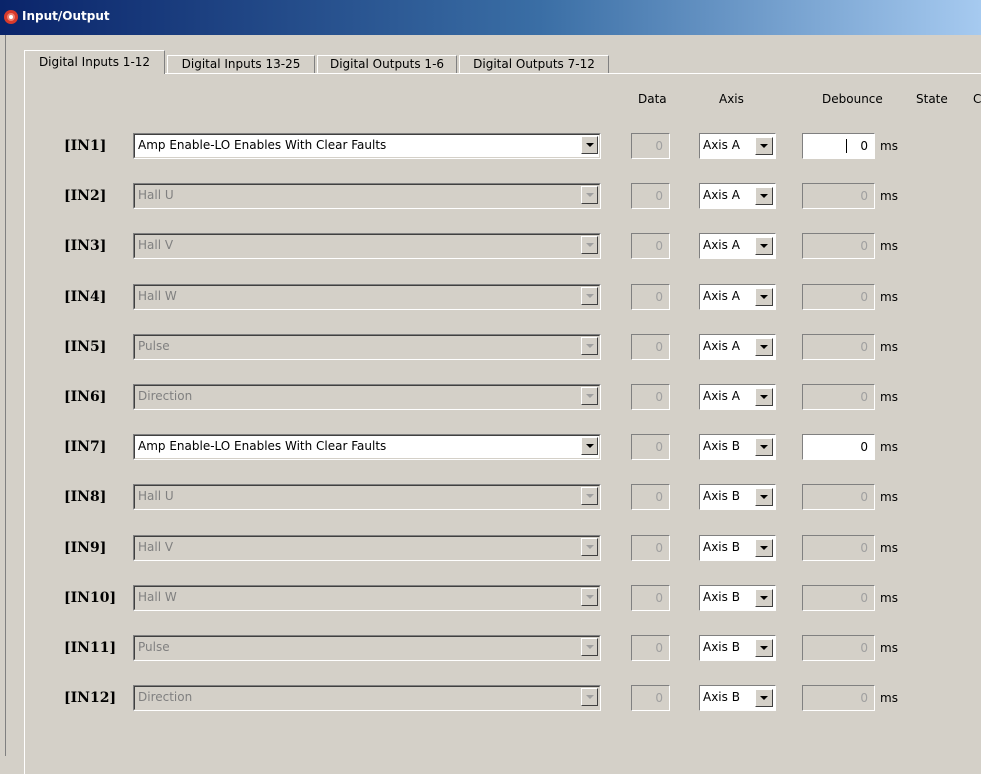 Image resolution: width=981 pixels, height=774 pixels. I want to click on input-label: [IN11], so click(90, 648).